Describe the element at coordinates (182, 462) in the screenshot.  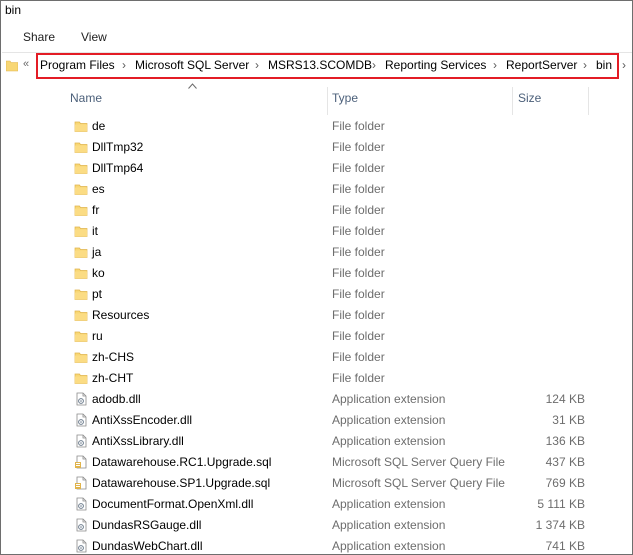
I see `file-name: Datawarehouse.RC1.Upgrade.sql` at that location.